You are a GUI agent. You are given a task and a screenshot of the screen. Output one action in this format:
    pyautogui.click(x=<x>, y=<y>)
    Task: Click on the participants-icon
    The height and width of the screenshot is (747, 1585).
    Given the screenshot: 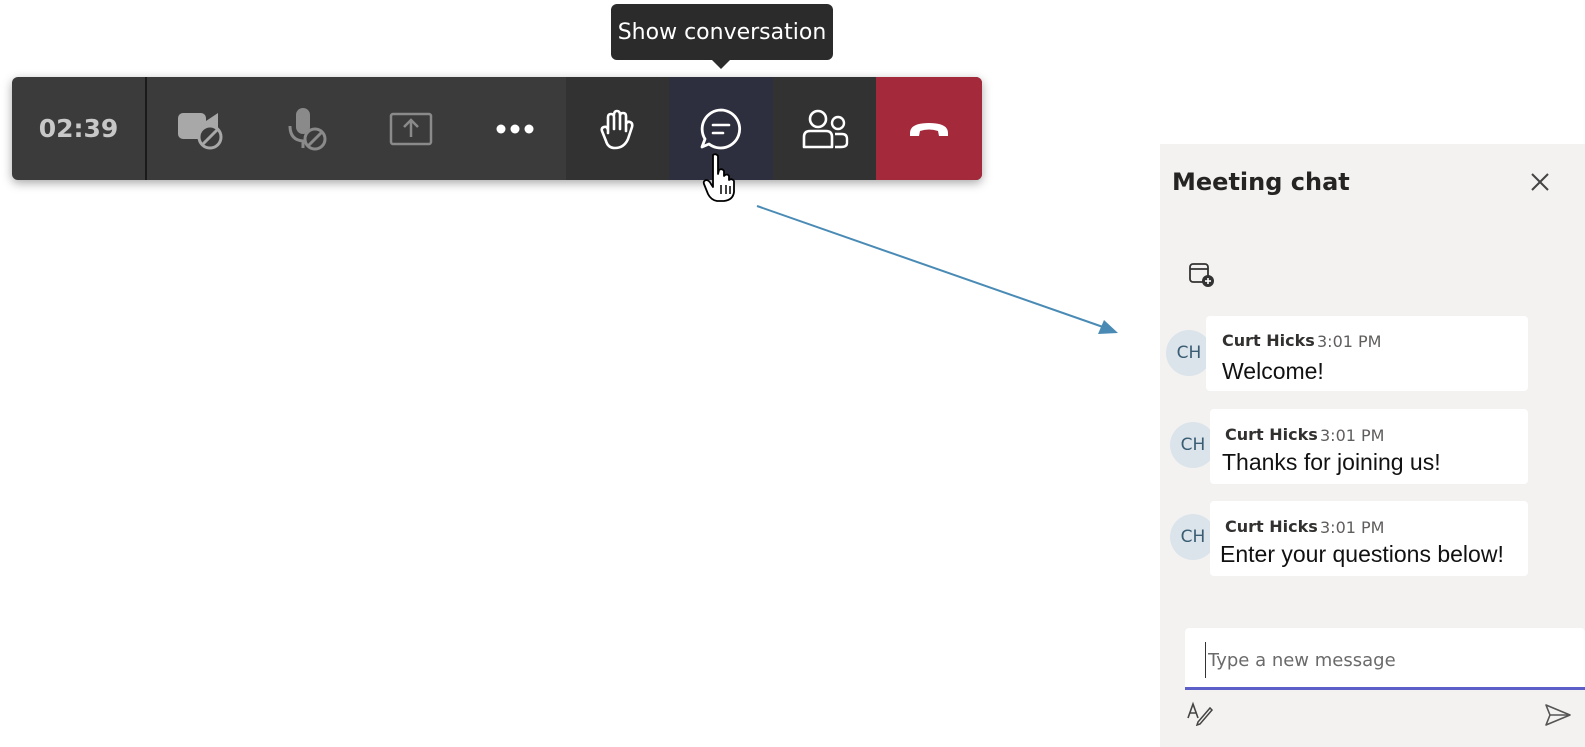 What is the action you would take?
    pyautogui.click(x=825, y=128)
    